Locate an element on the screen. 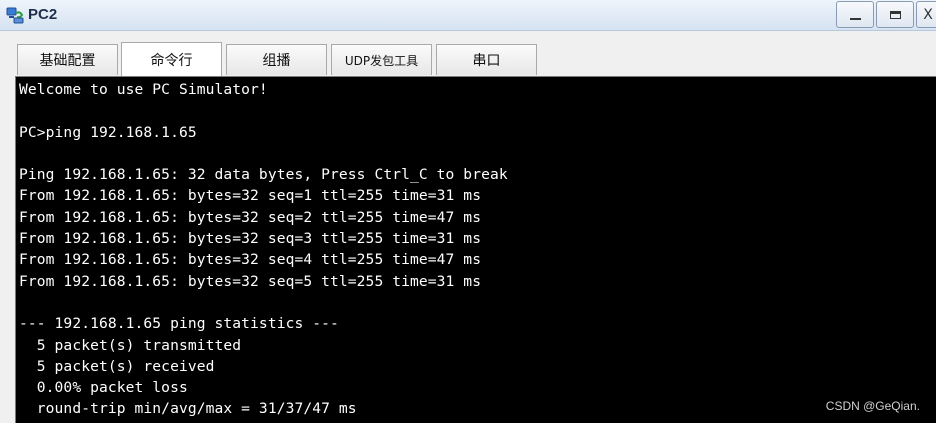  terminal-line: 0.00% packet loss is located at coordinates (103, 388).